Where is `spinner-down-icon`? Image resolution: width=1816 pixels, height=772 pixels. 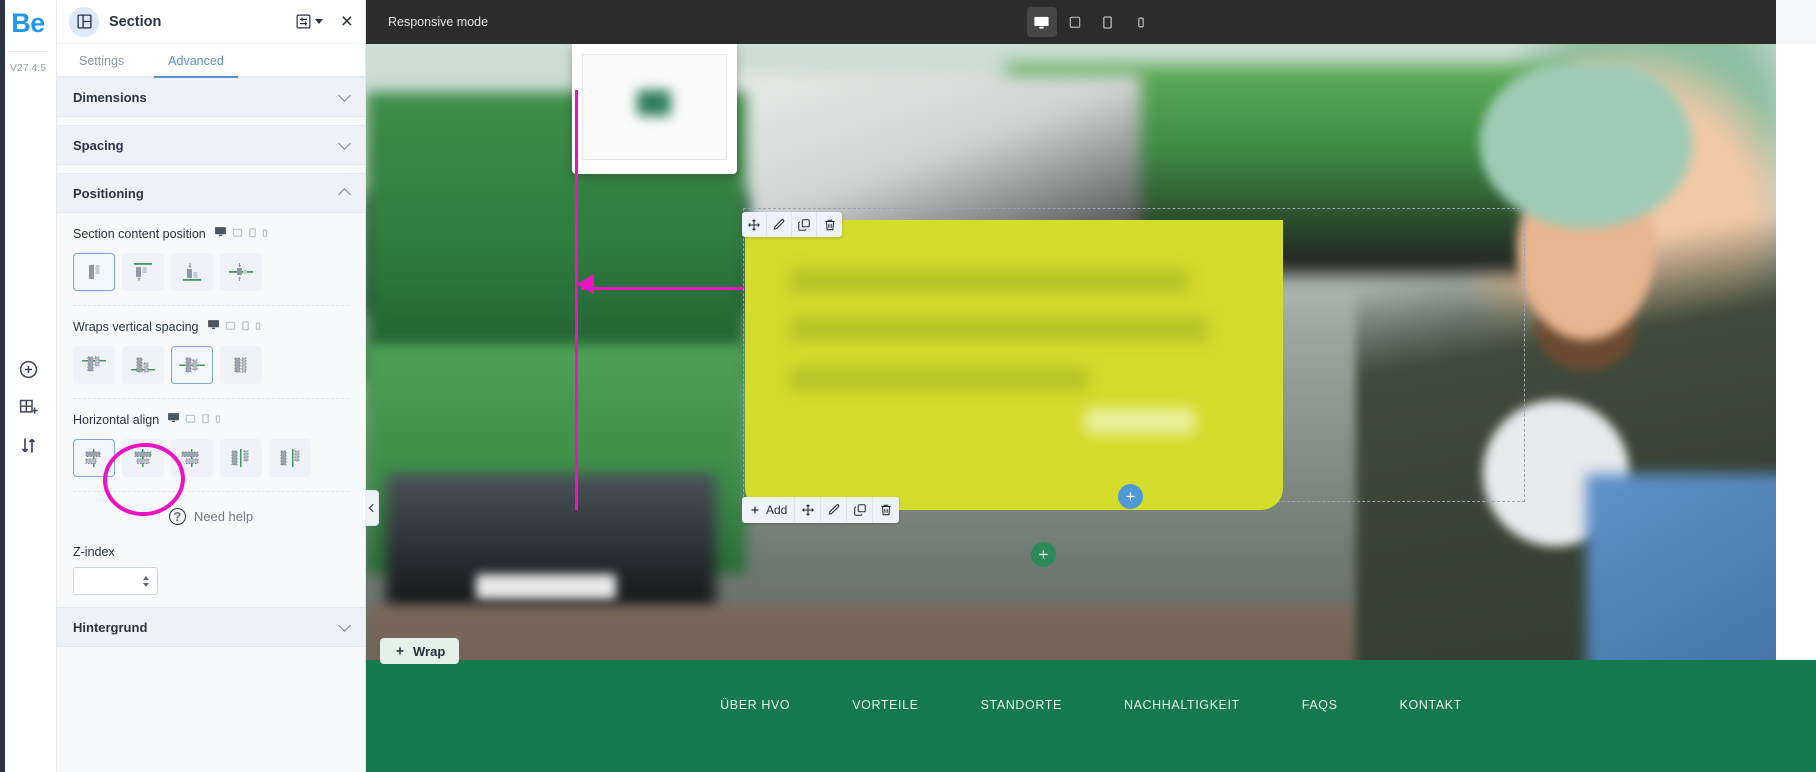 spinner-down-icon is located at coordinates (146, 584).